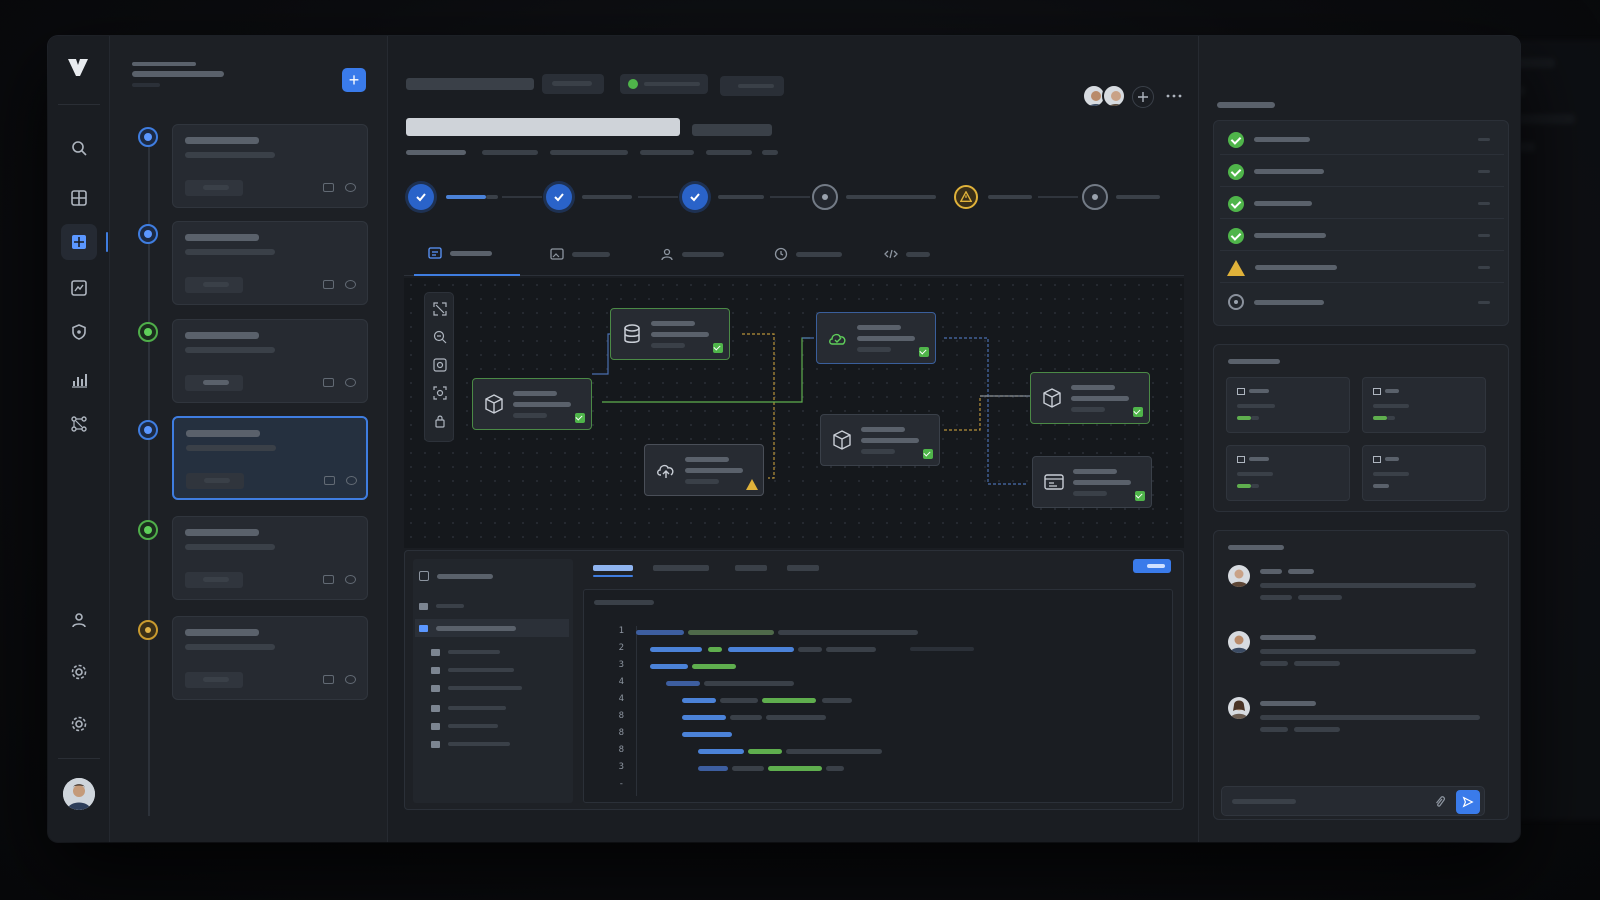 This screenshot has width=1600, height=900. Describe the element at coordinates (79, 424) in the screenshot. I see `rail-graph-button` at that location.